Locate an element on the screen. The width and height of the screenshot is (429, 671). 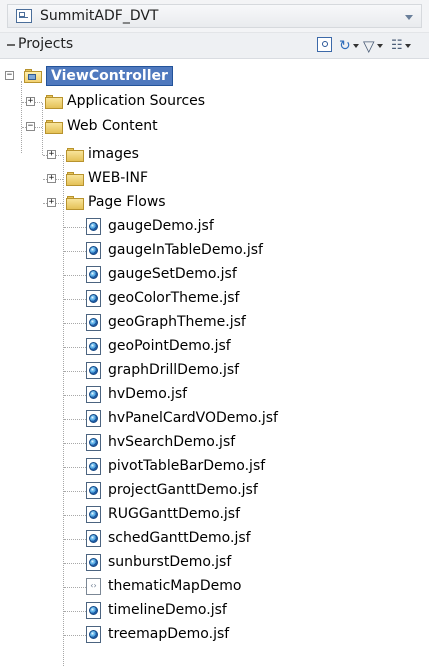
tree-node-file: hvSearchDemo.jsf is located at coordinates (214, 443).